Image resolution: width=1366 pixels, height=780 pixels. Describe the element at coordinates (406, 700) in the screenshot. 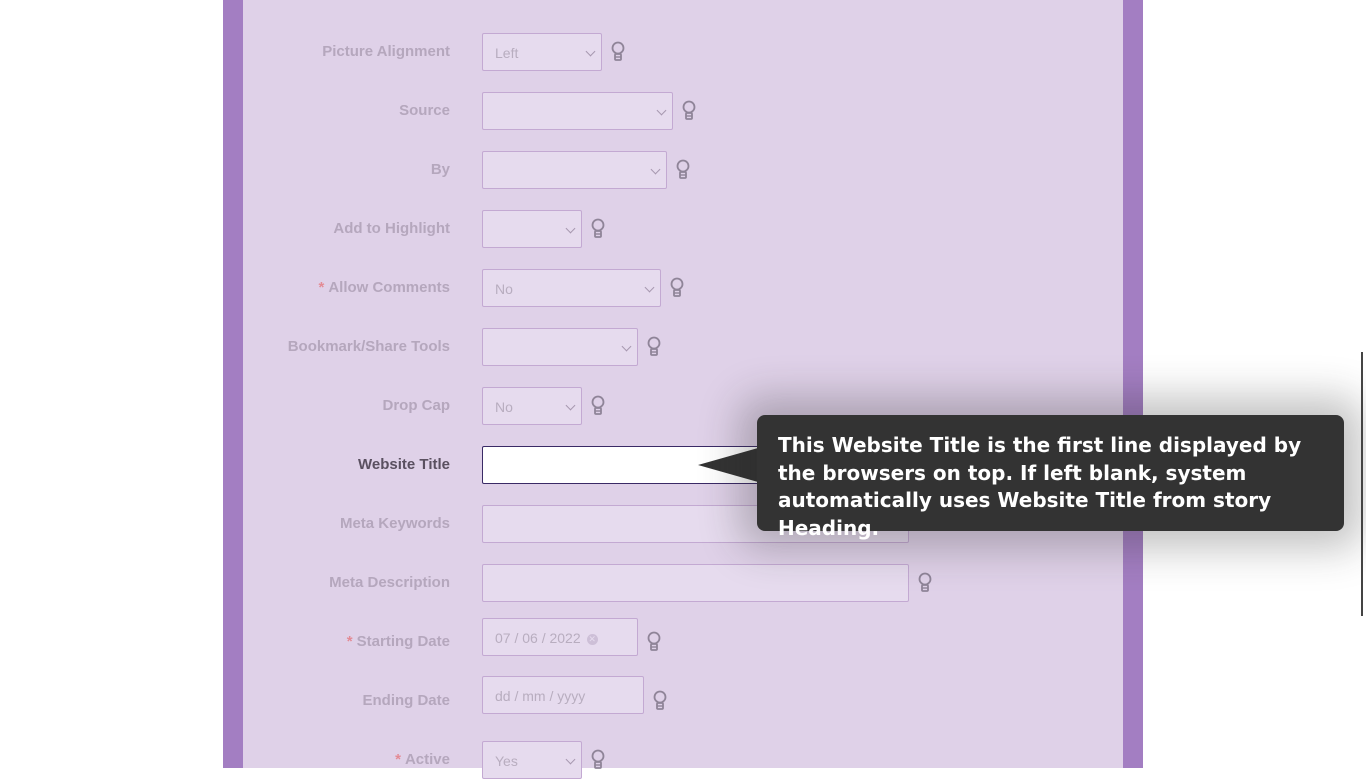

I see `ending-date-label: Ending Date` at that location.